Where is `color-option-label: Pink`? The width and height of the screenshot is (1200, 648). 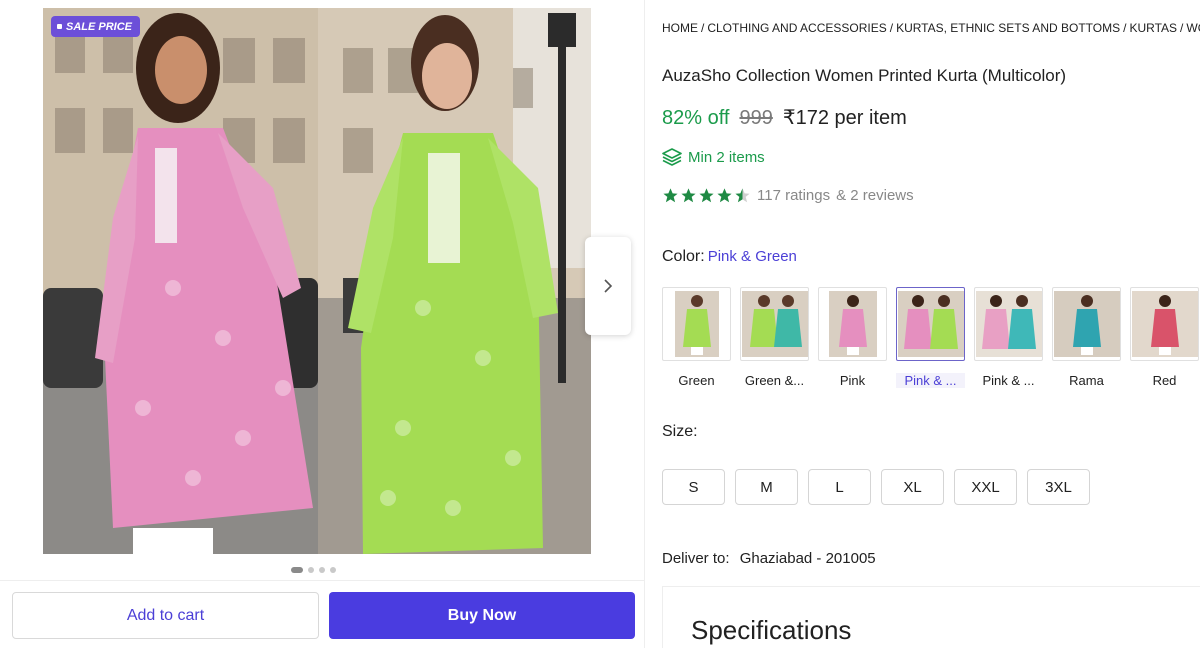 color-option-label: Pink is located at coordinates (852, 380).